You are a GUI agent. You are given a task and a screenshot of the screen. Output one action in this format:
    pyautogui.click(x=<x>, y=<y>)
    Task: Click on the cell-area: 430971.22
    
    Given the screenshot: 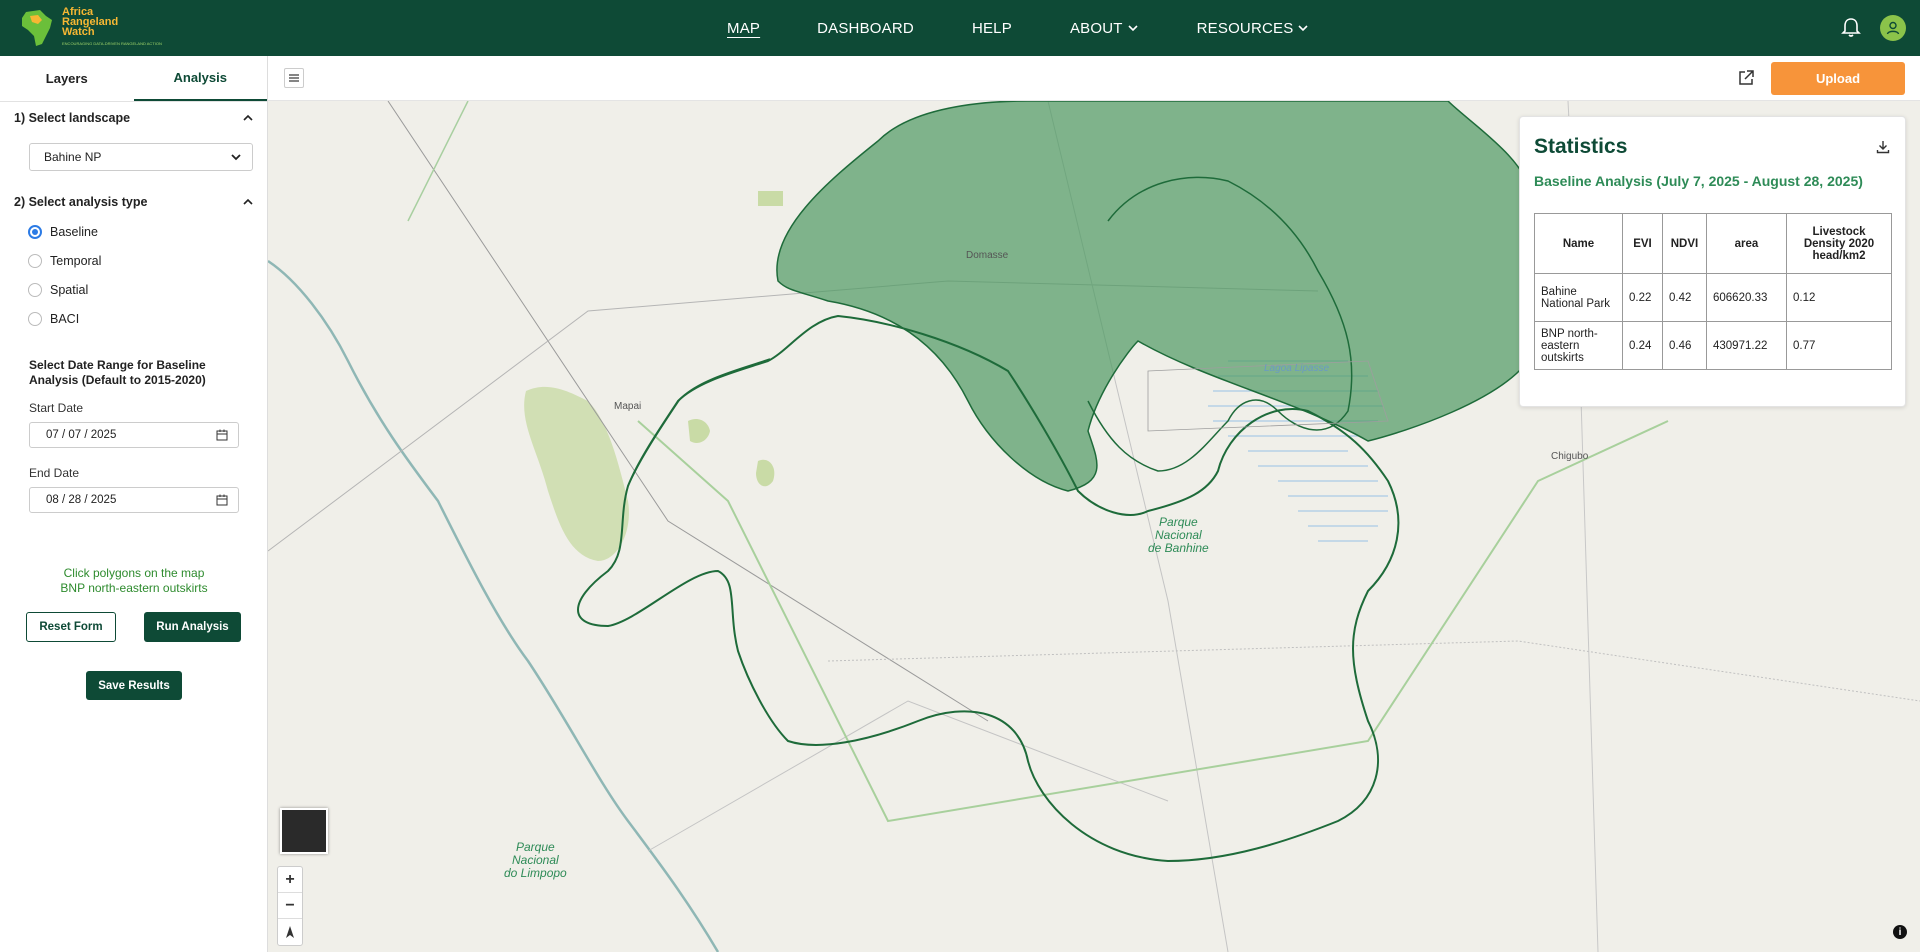 What is the action you would take?
    pyautogui.click(x=1746, y=345)
    